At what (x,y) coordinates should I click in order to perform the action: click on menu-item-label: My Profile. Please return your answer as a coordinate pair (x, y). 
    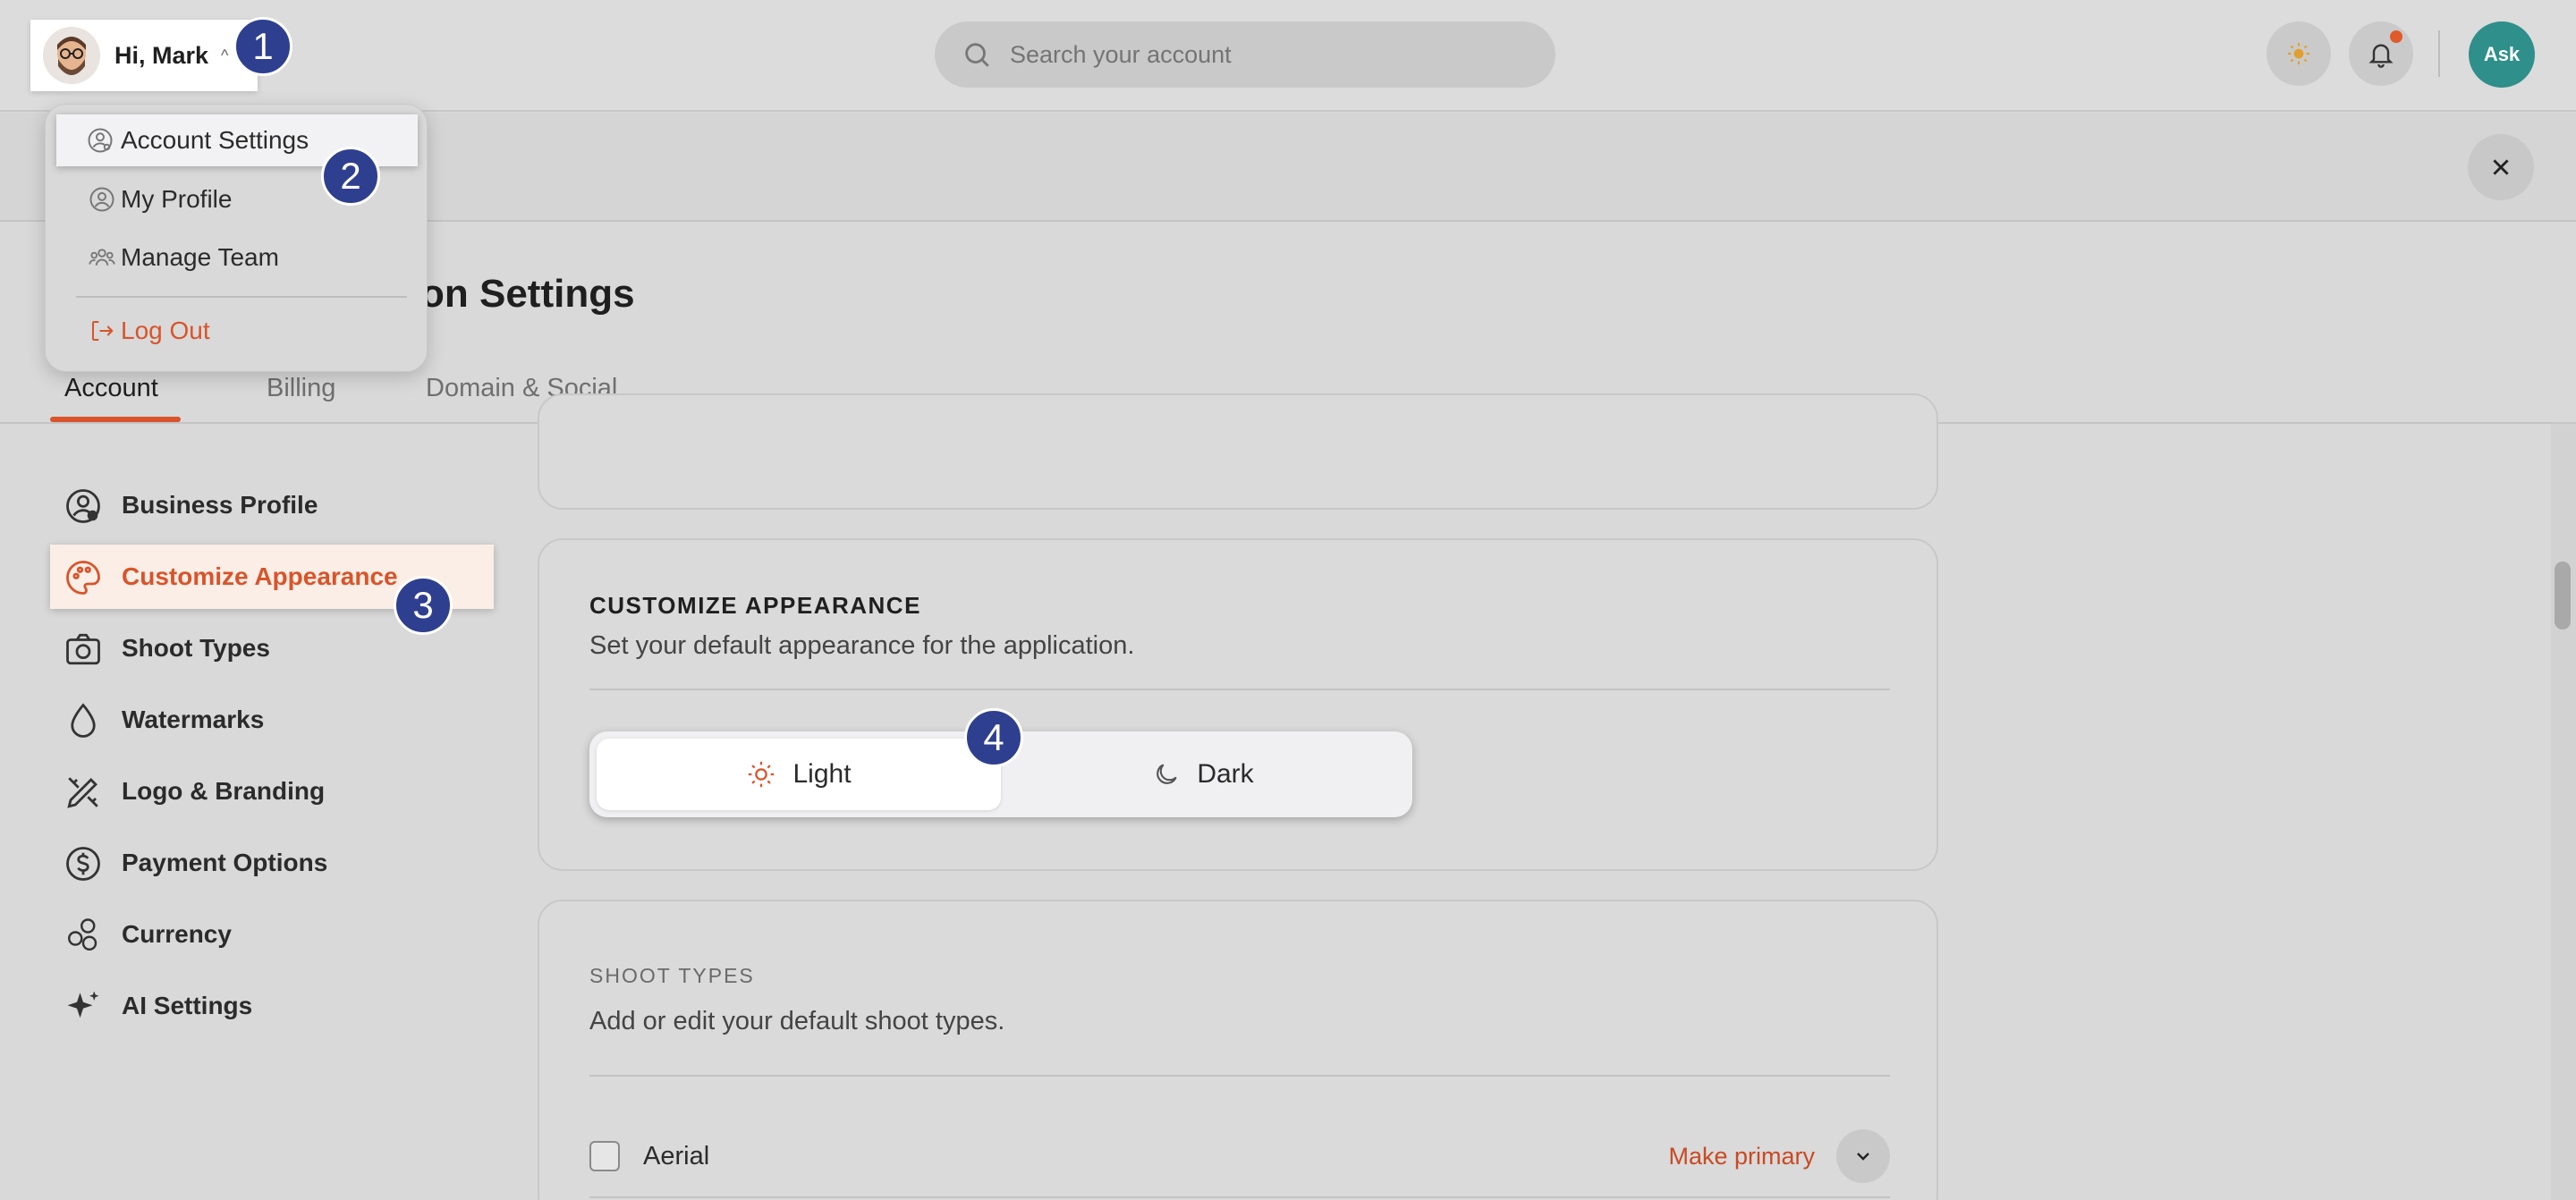
    Looking at the image, I should click on (177, 199).